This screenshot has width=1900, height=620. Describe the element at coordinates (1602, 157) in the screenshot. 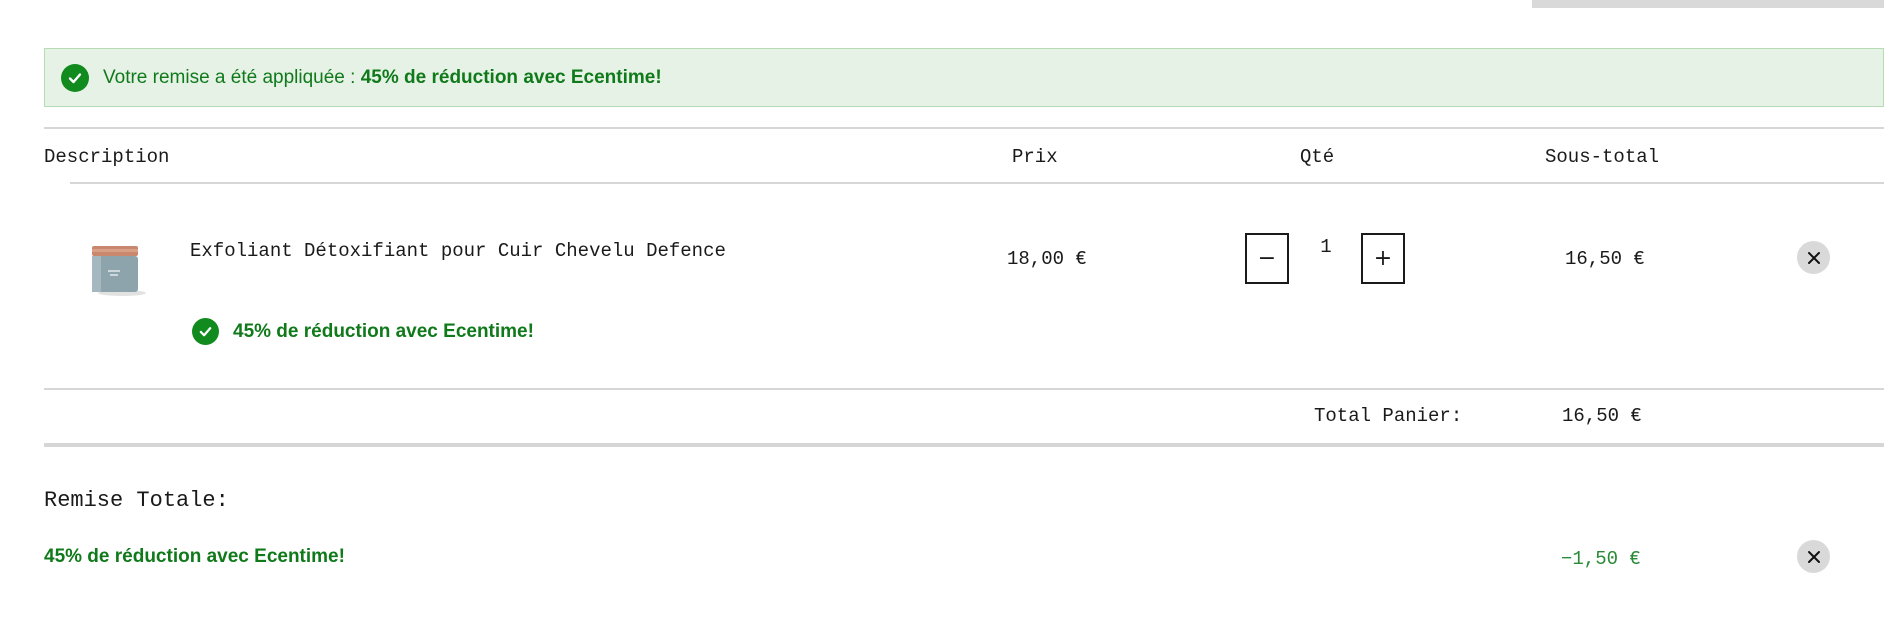

I see `header-subtotal: Sous-total` at that location.